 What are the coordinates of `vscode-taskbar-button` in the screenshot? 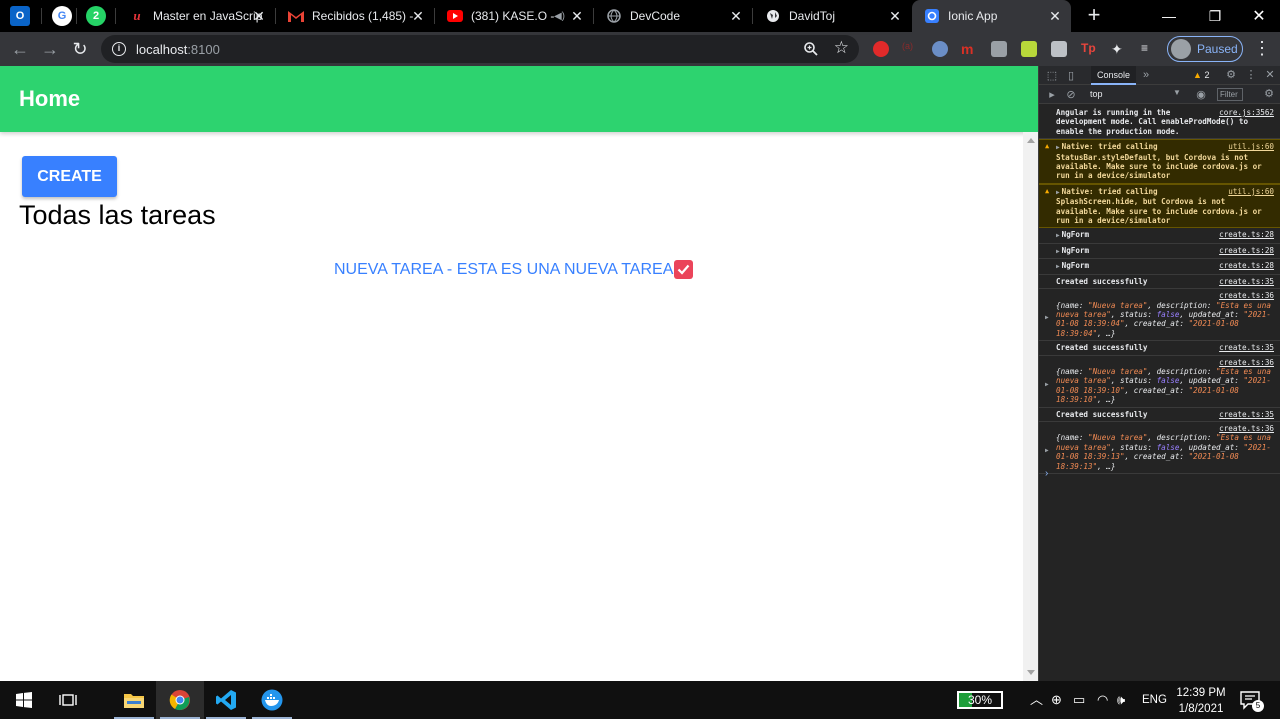 It's located at (226, 700).